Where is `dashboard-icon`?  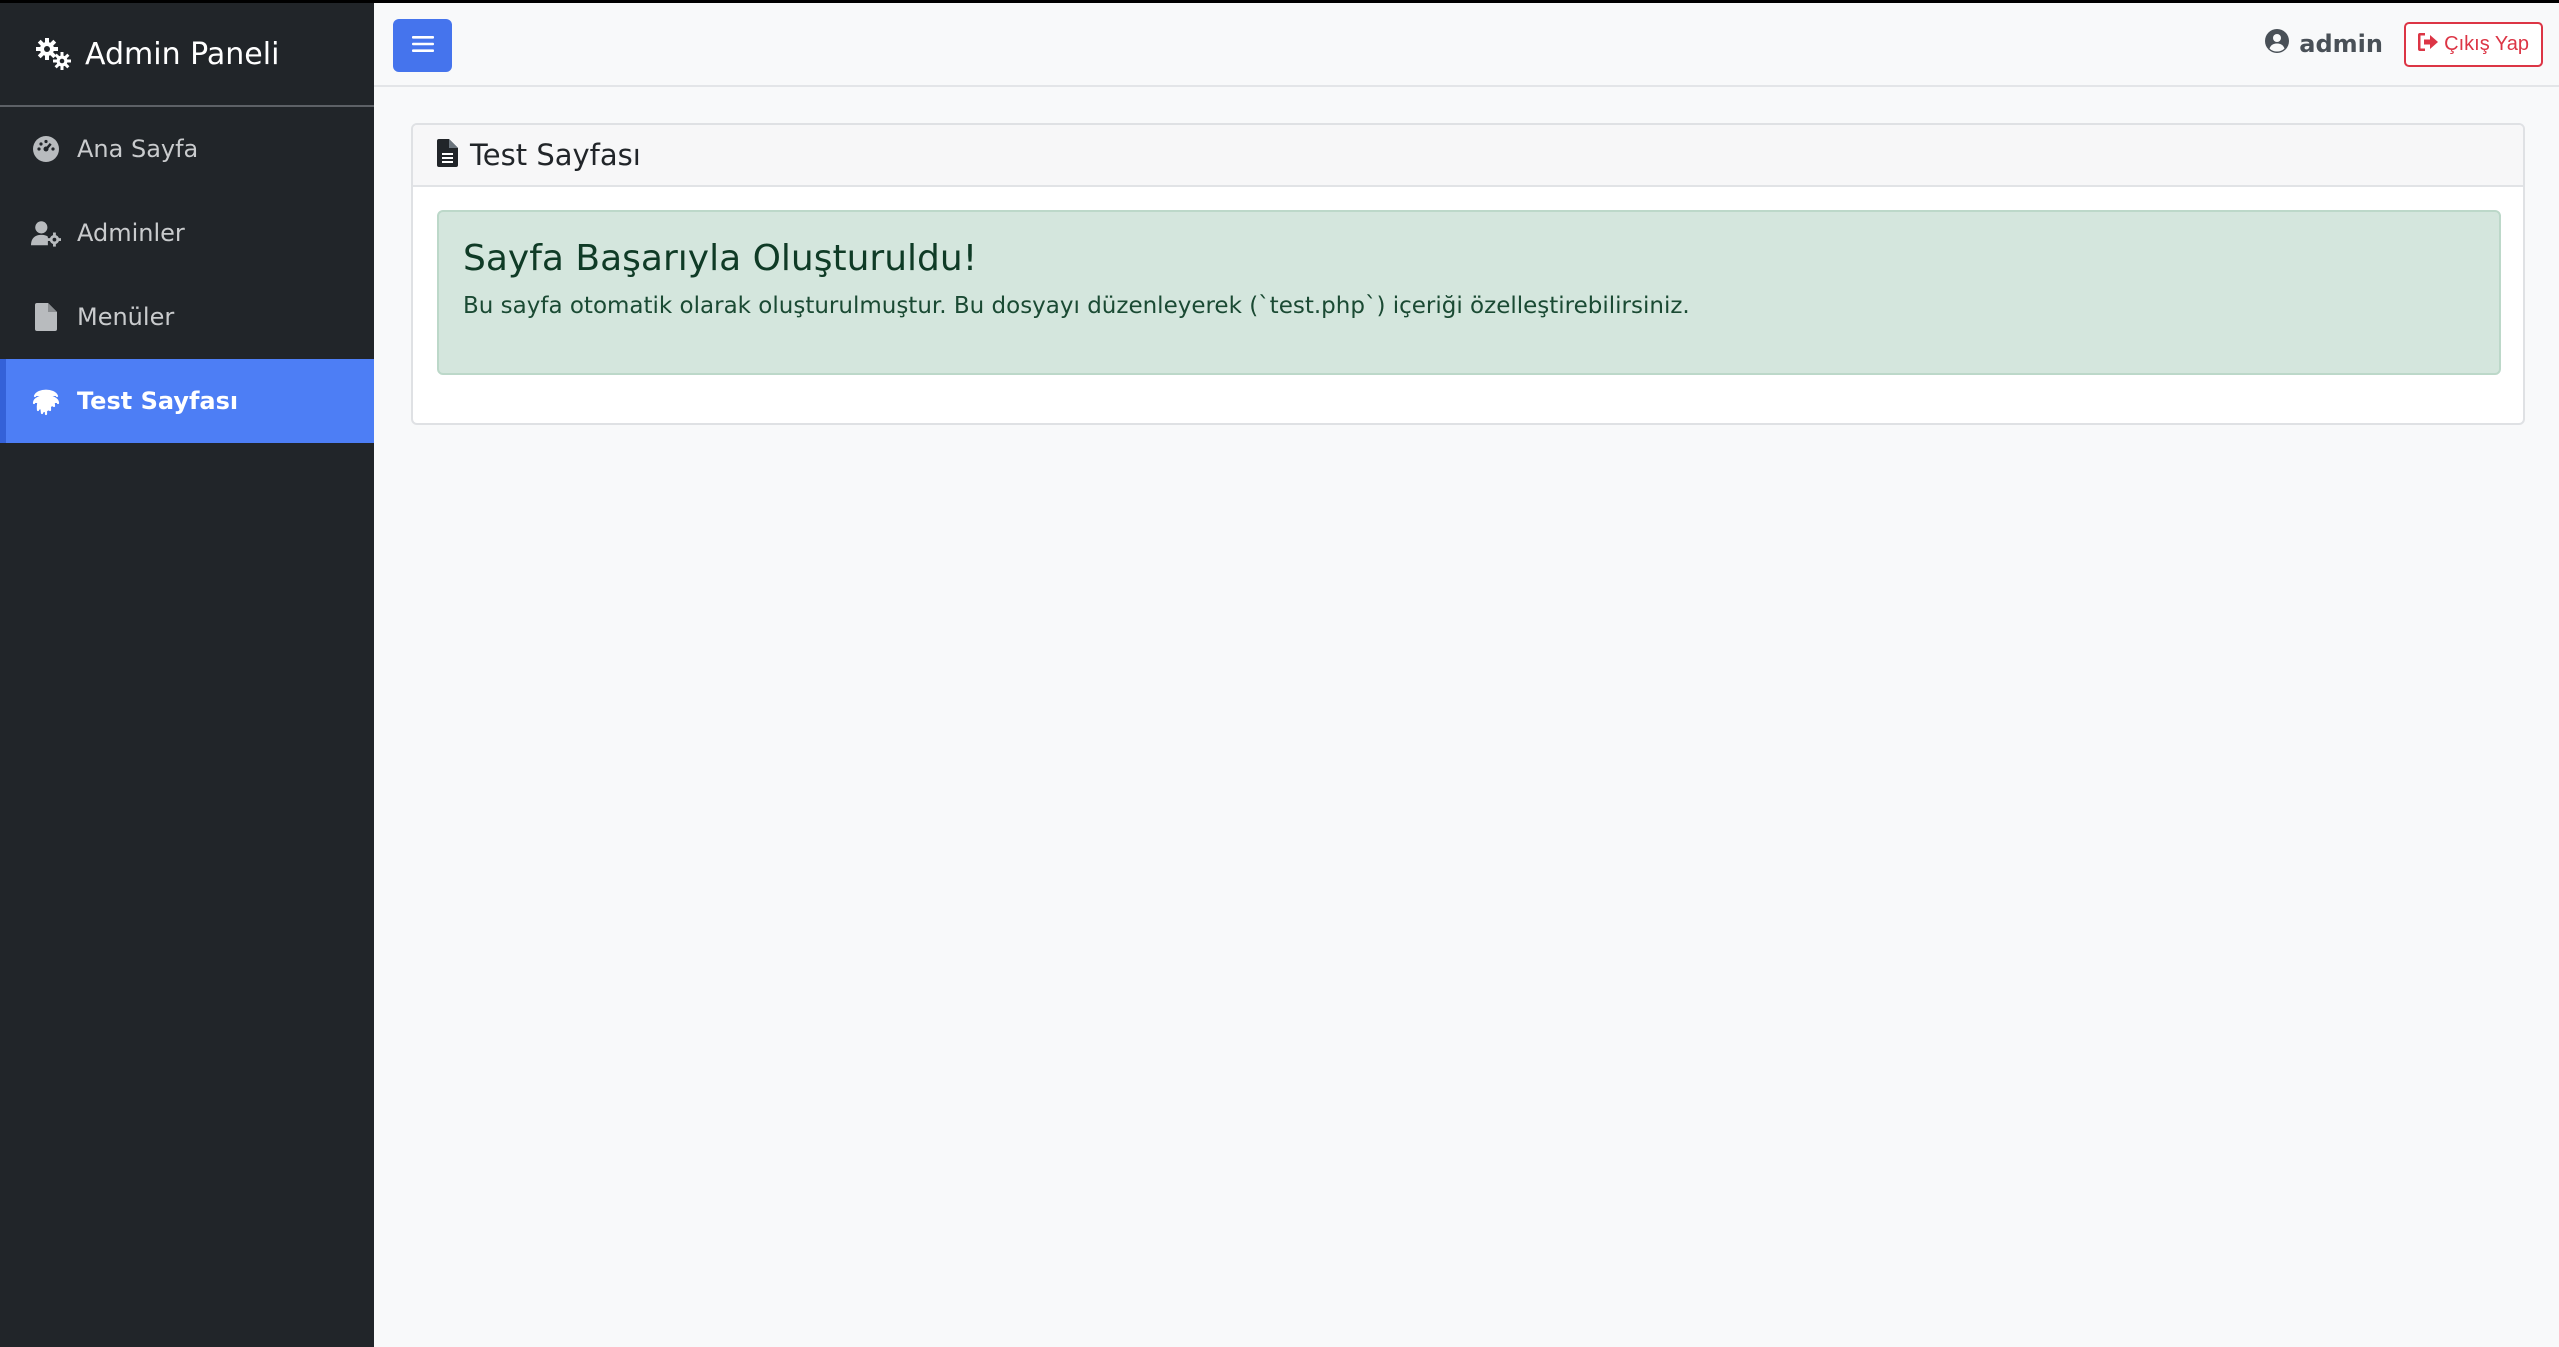 dashboard-icon is located at coordinates (46, 149).